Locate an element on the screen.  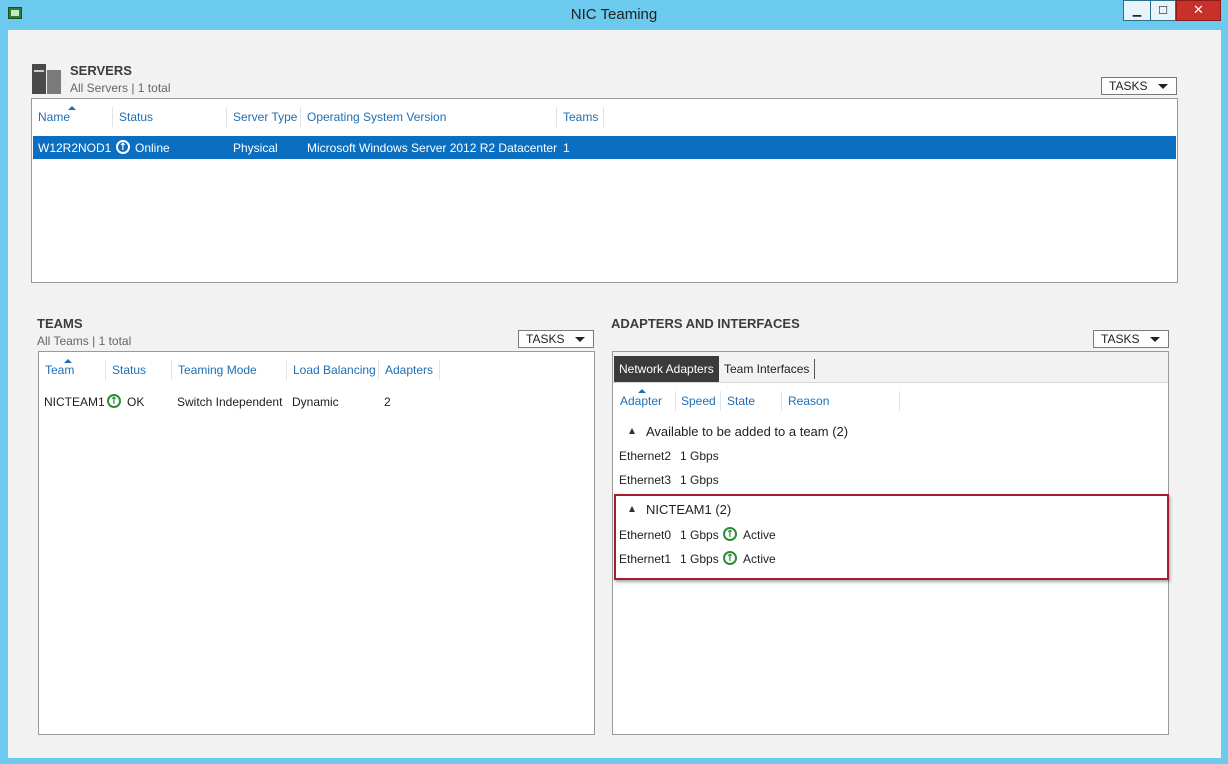
highlight-box is located at coordinates (891, 537).